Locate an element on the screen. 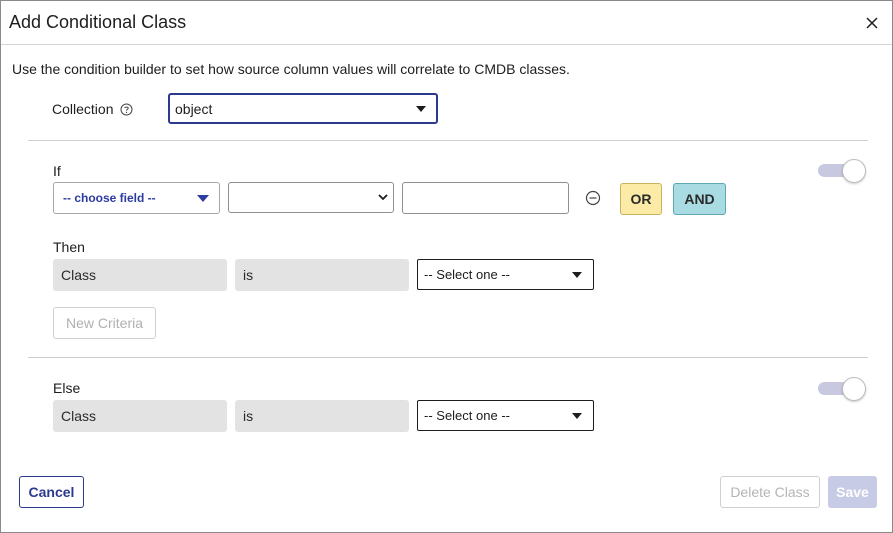  and-button: AND is located at coordinates (699, 199).